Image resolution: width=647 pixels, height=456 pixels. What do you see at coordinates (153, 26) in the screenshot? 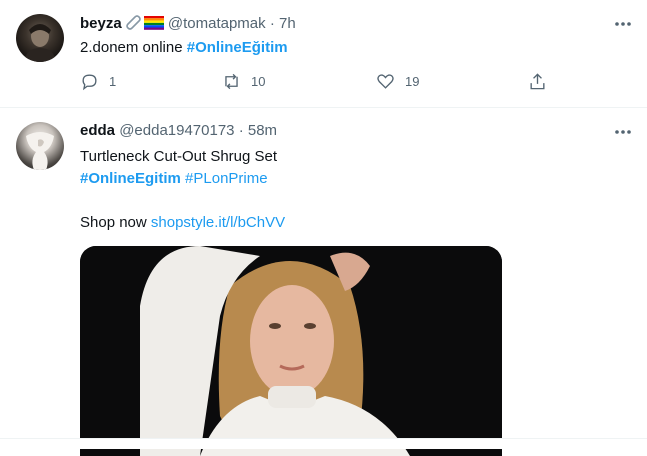
I see `rainbow-flag-icon` at bounding box center [153, 26].